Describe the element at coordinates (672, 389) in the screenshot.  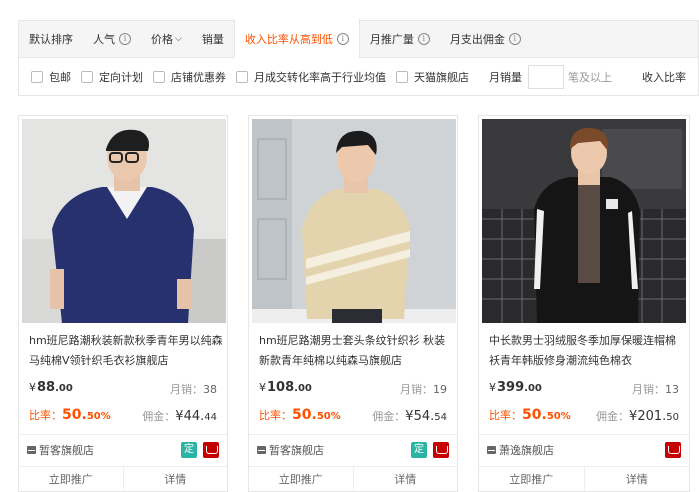
I see `monthly-sales-value: 13` at that location.